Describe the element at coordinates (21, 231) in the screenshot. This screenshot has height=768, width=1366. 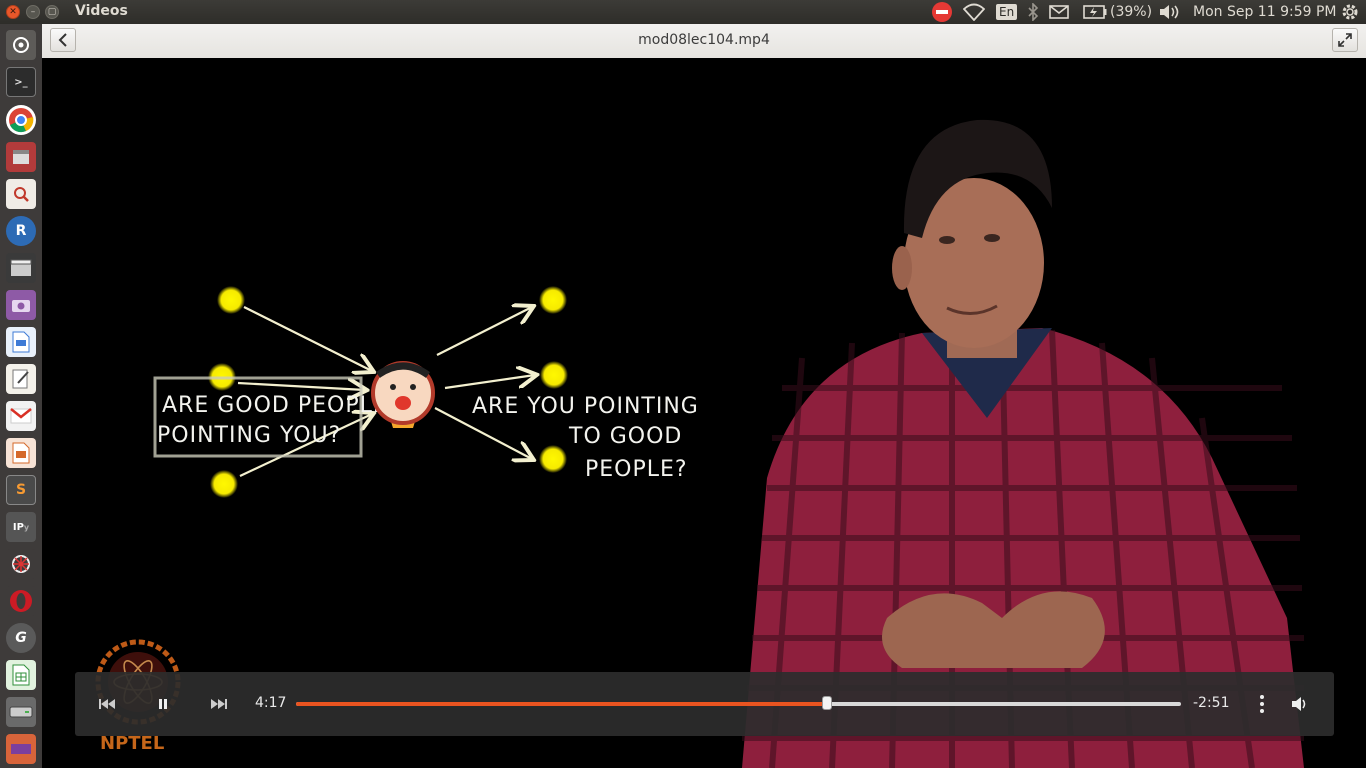
I see `r-language-icon: R` at that location.